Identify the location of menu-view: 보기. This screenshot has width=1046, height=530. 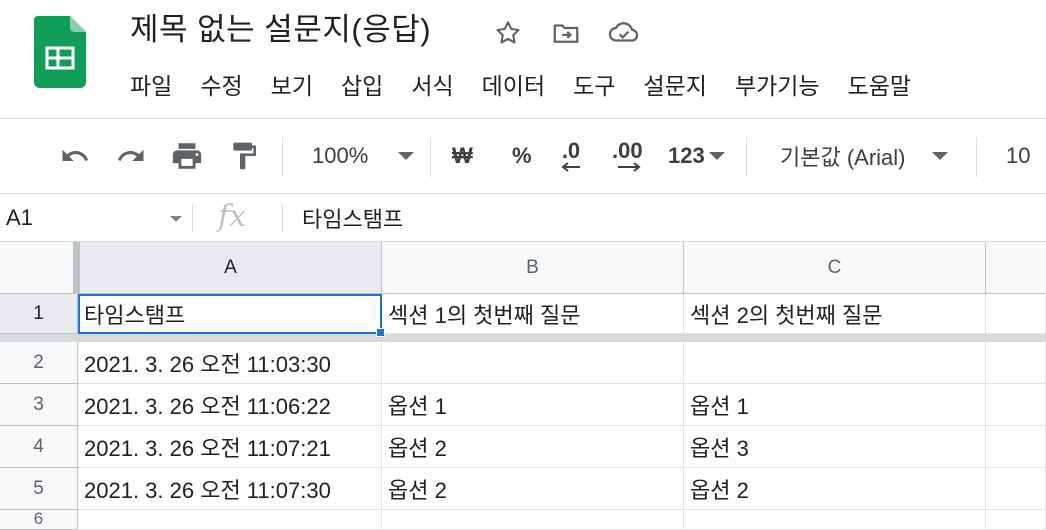
(292, 84).